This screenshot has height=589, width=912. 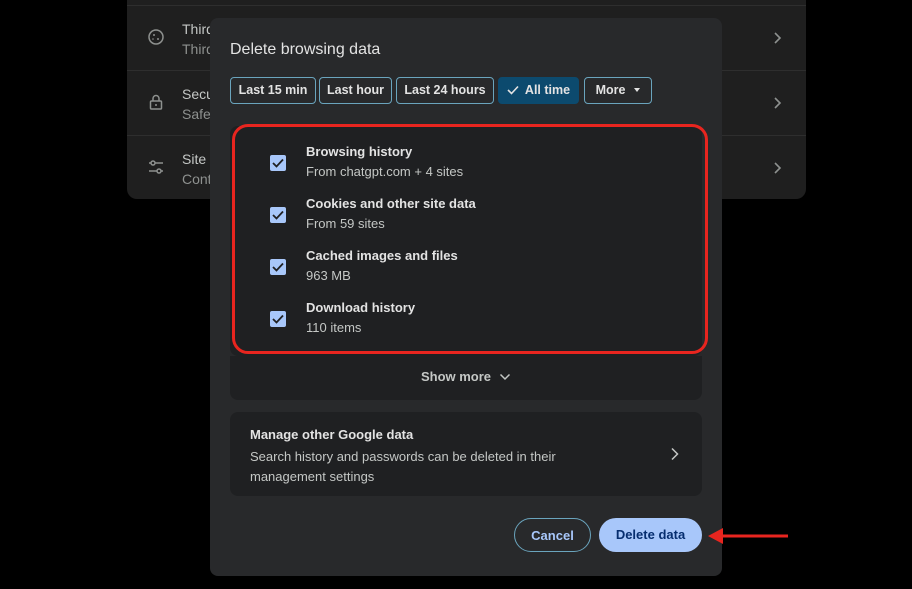 What do you see at coordinates (156, 102) in the screenshot?
I see `lock-icon` at bounding box center [156, 102].